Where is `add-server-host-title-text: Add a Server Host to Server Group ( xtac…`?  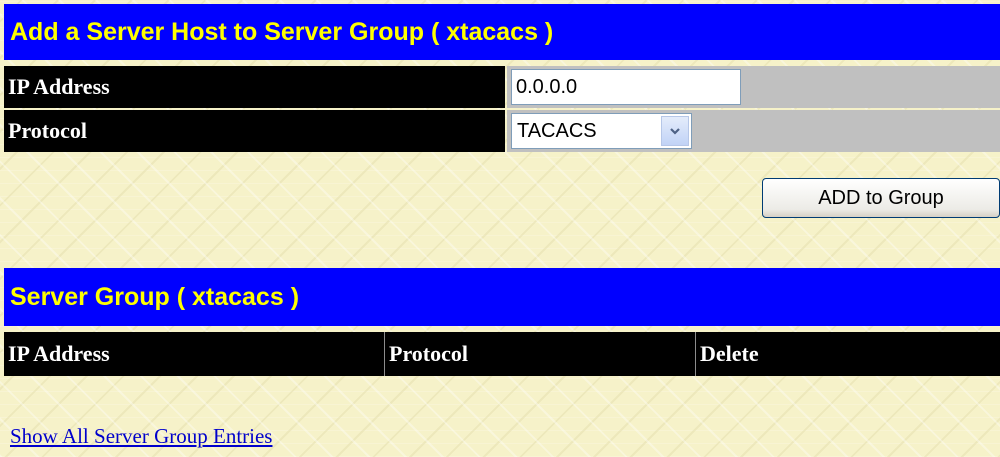
add-server-host-title-text: Add a Server Host to Server Group ( xtac… is located at coordinates (282, 31).